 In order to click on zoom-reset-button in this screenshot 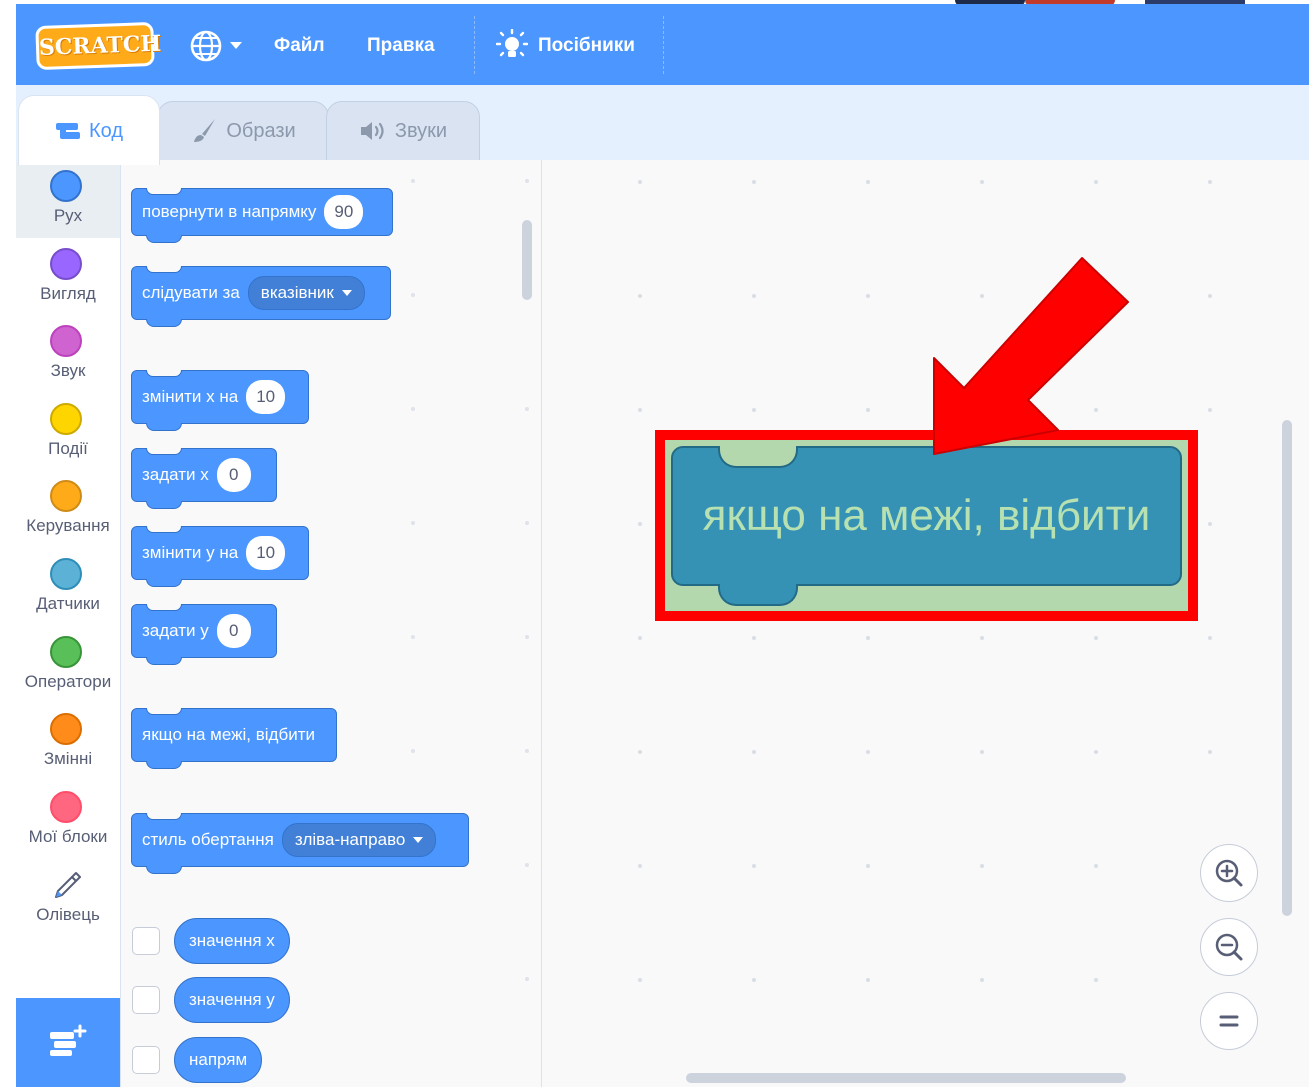, I will do `click(1229, 1021)`.